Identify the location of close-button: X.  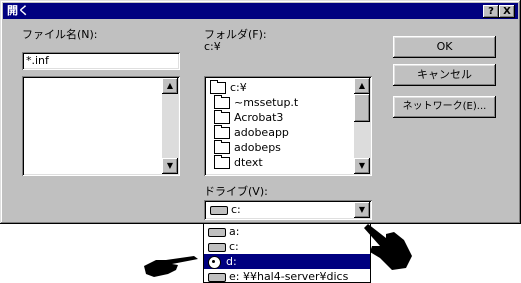
(507, 11).